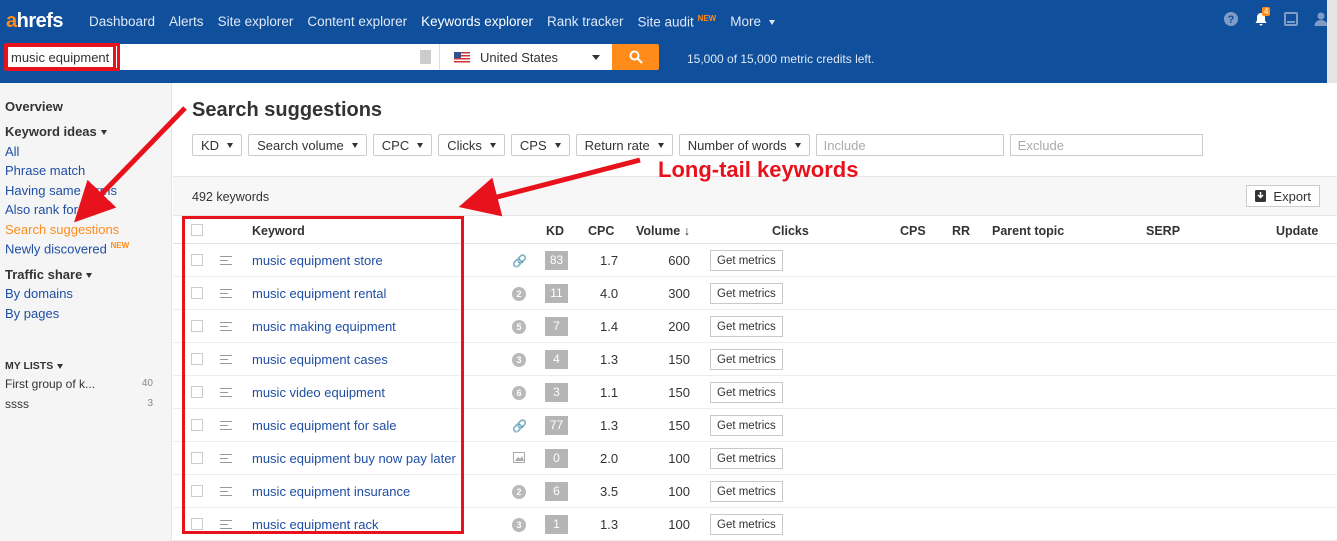 The image size is (1337, 541). What do you see at coordinates (307, 145) in the screenshot?
I see `filter-search-volume: Search volume` at bounding box center [307, 145].